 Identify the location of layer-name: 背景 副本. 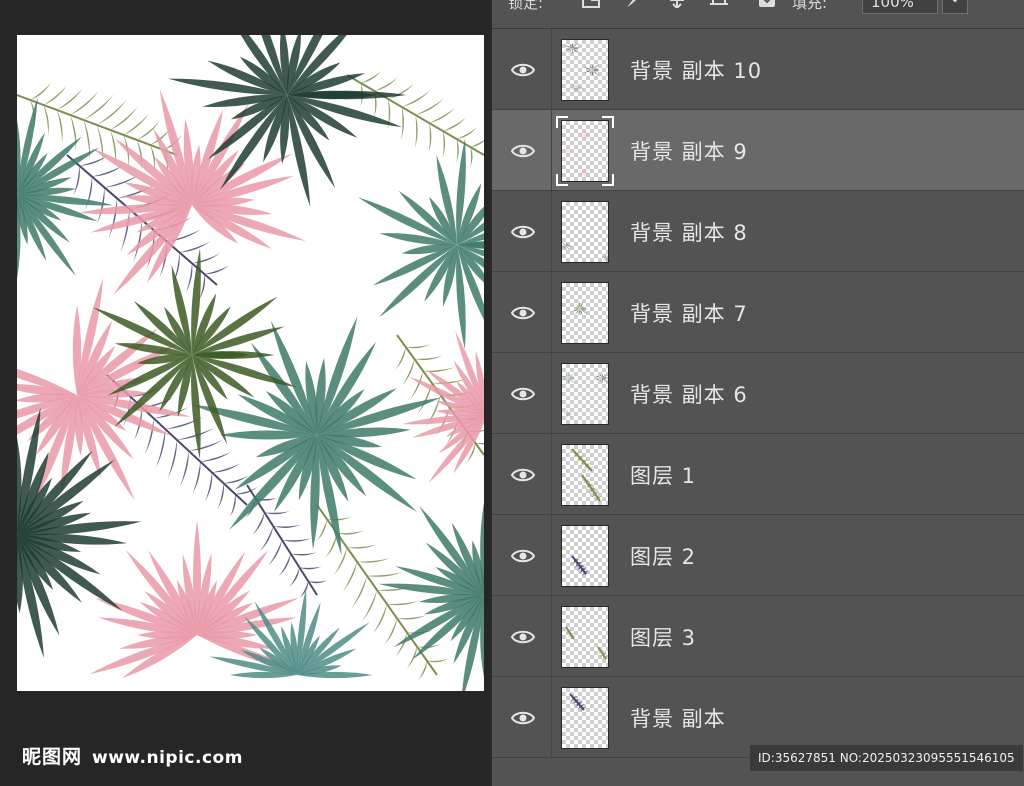
(678, 718).